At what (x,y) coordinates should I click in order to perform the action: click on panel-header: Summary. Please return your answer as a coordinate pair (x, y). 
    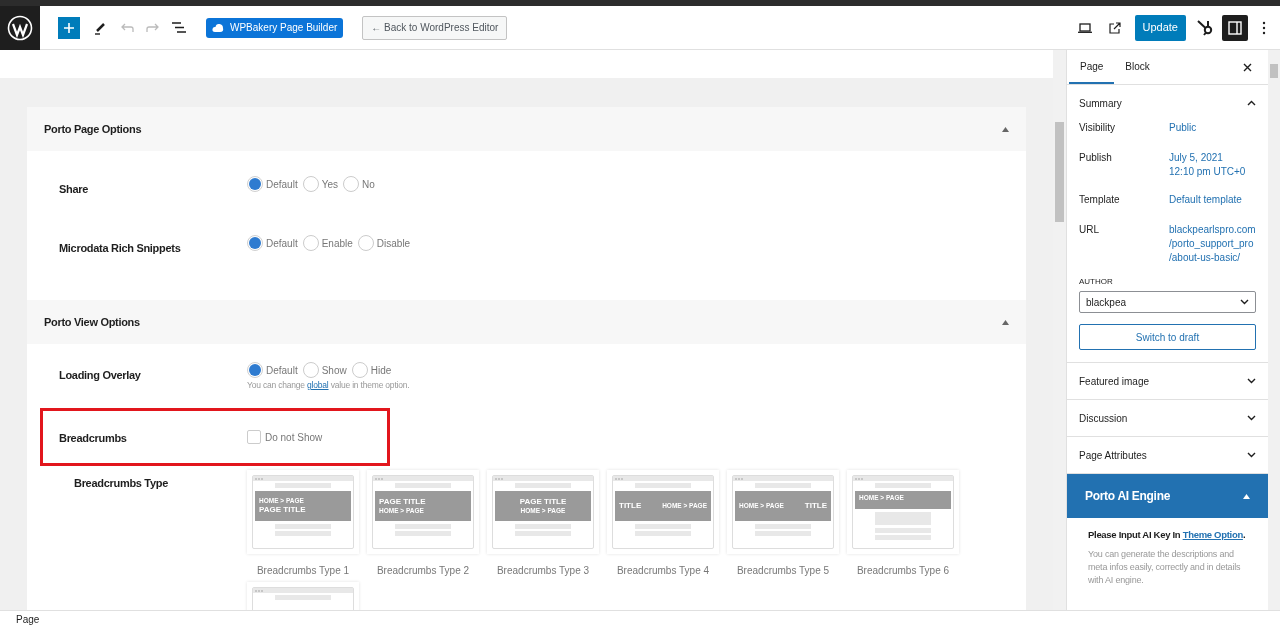
    Looking at the image, I should click on (1167, 103).